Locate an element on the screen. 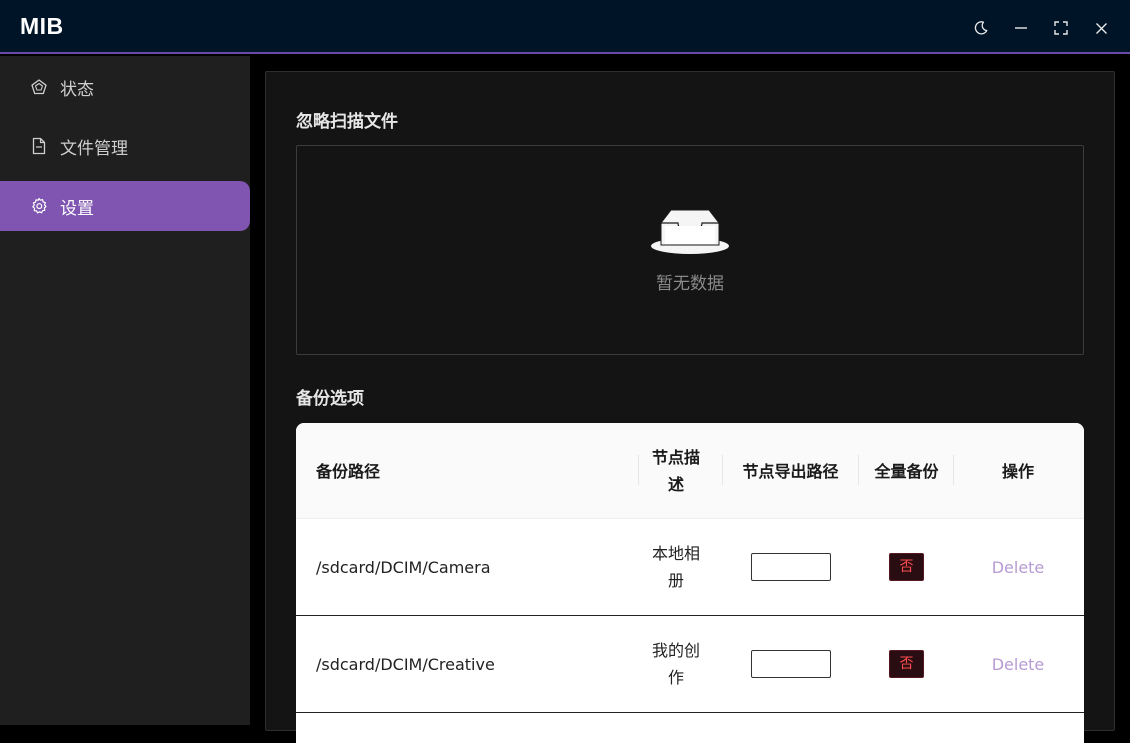  close-icon is located at coordinates (1101, 28).